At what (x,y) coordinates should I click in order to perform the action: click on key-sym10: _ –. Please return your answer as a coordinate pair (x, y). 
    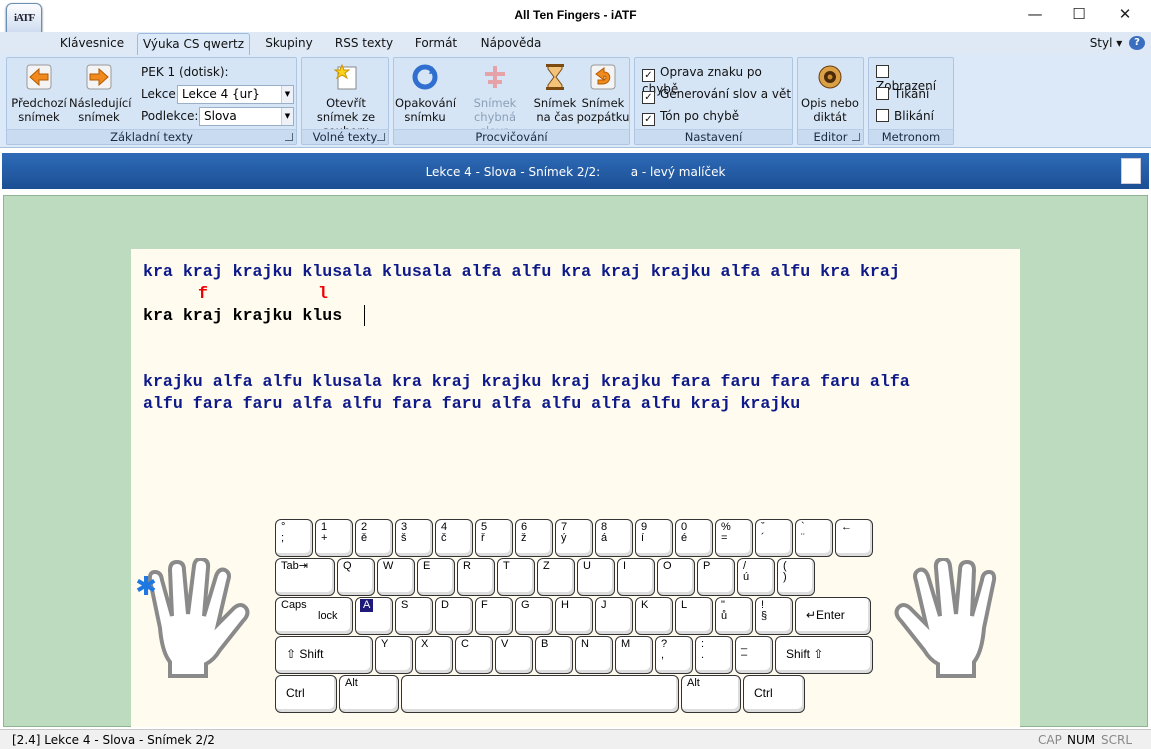
    Looking at the image, I should click on (754, 655).